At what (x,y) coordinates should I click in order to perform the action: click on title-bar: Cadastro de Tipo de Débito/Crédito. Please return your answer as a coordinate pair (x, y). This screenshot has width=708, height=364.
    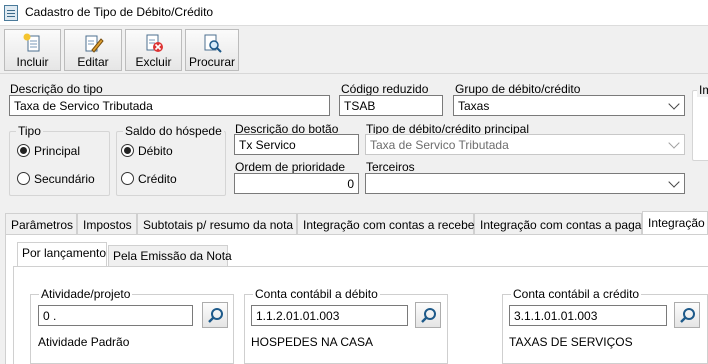
    Looking at the image, I should click on (354, 13).